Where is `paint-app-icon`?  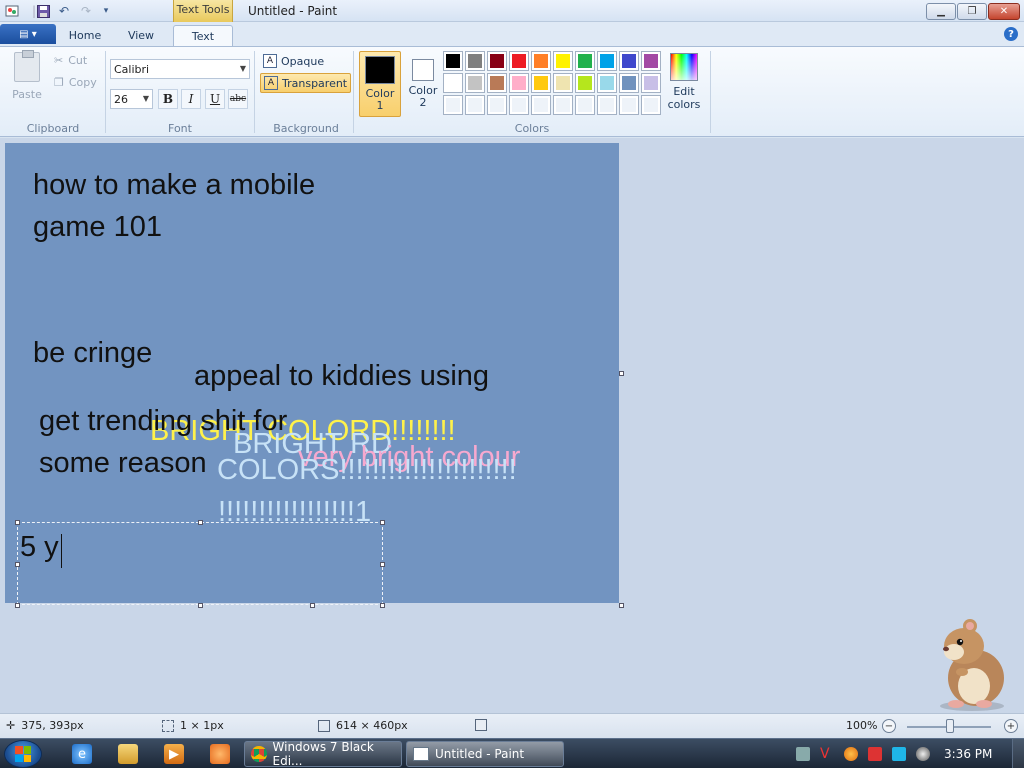 paint-app-icon is located at coordinates (12, 11).